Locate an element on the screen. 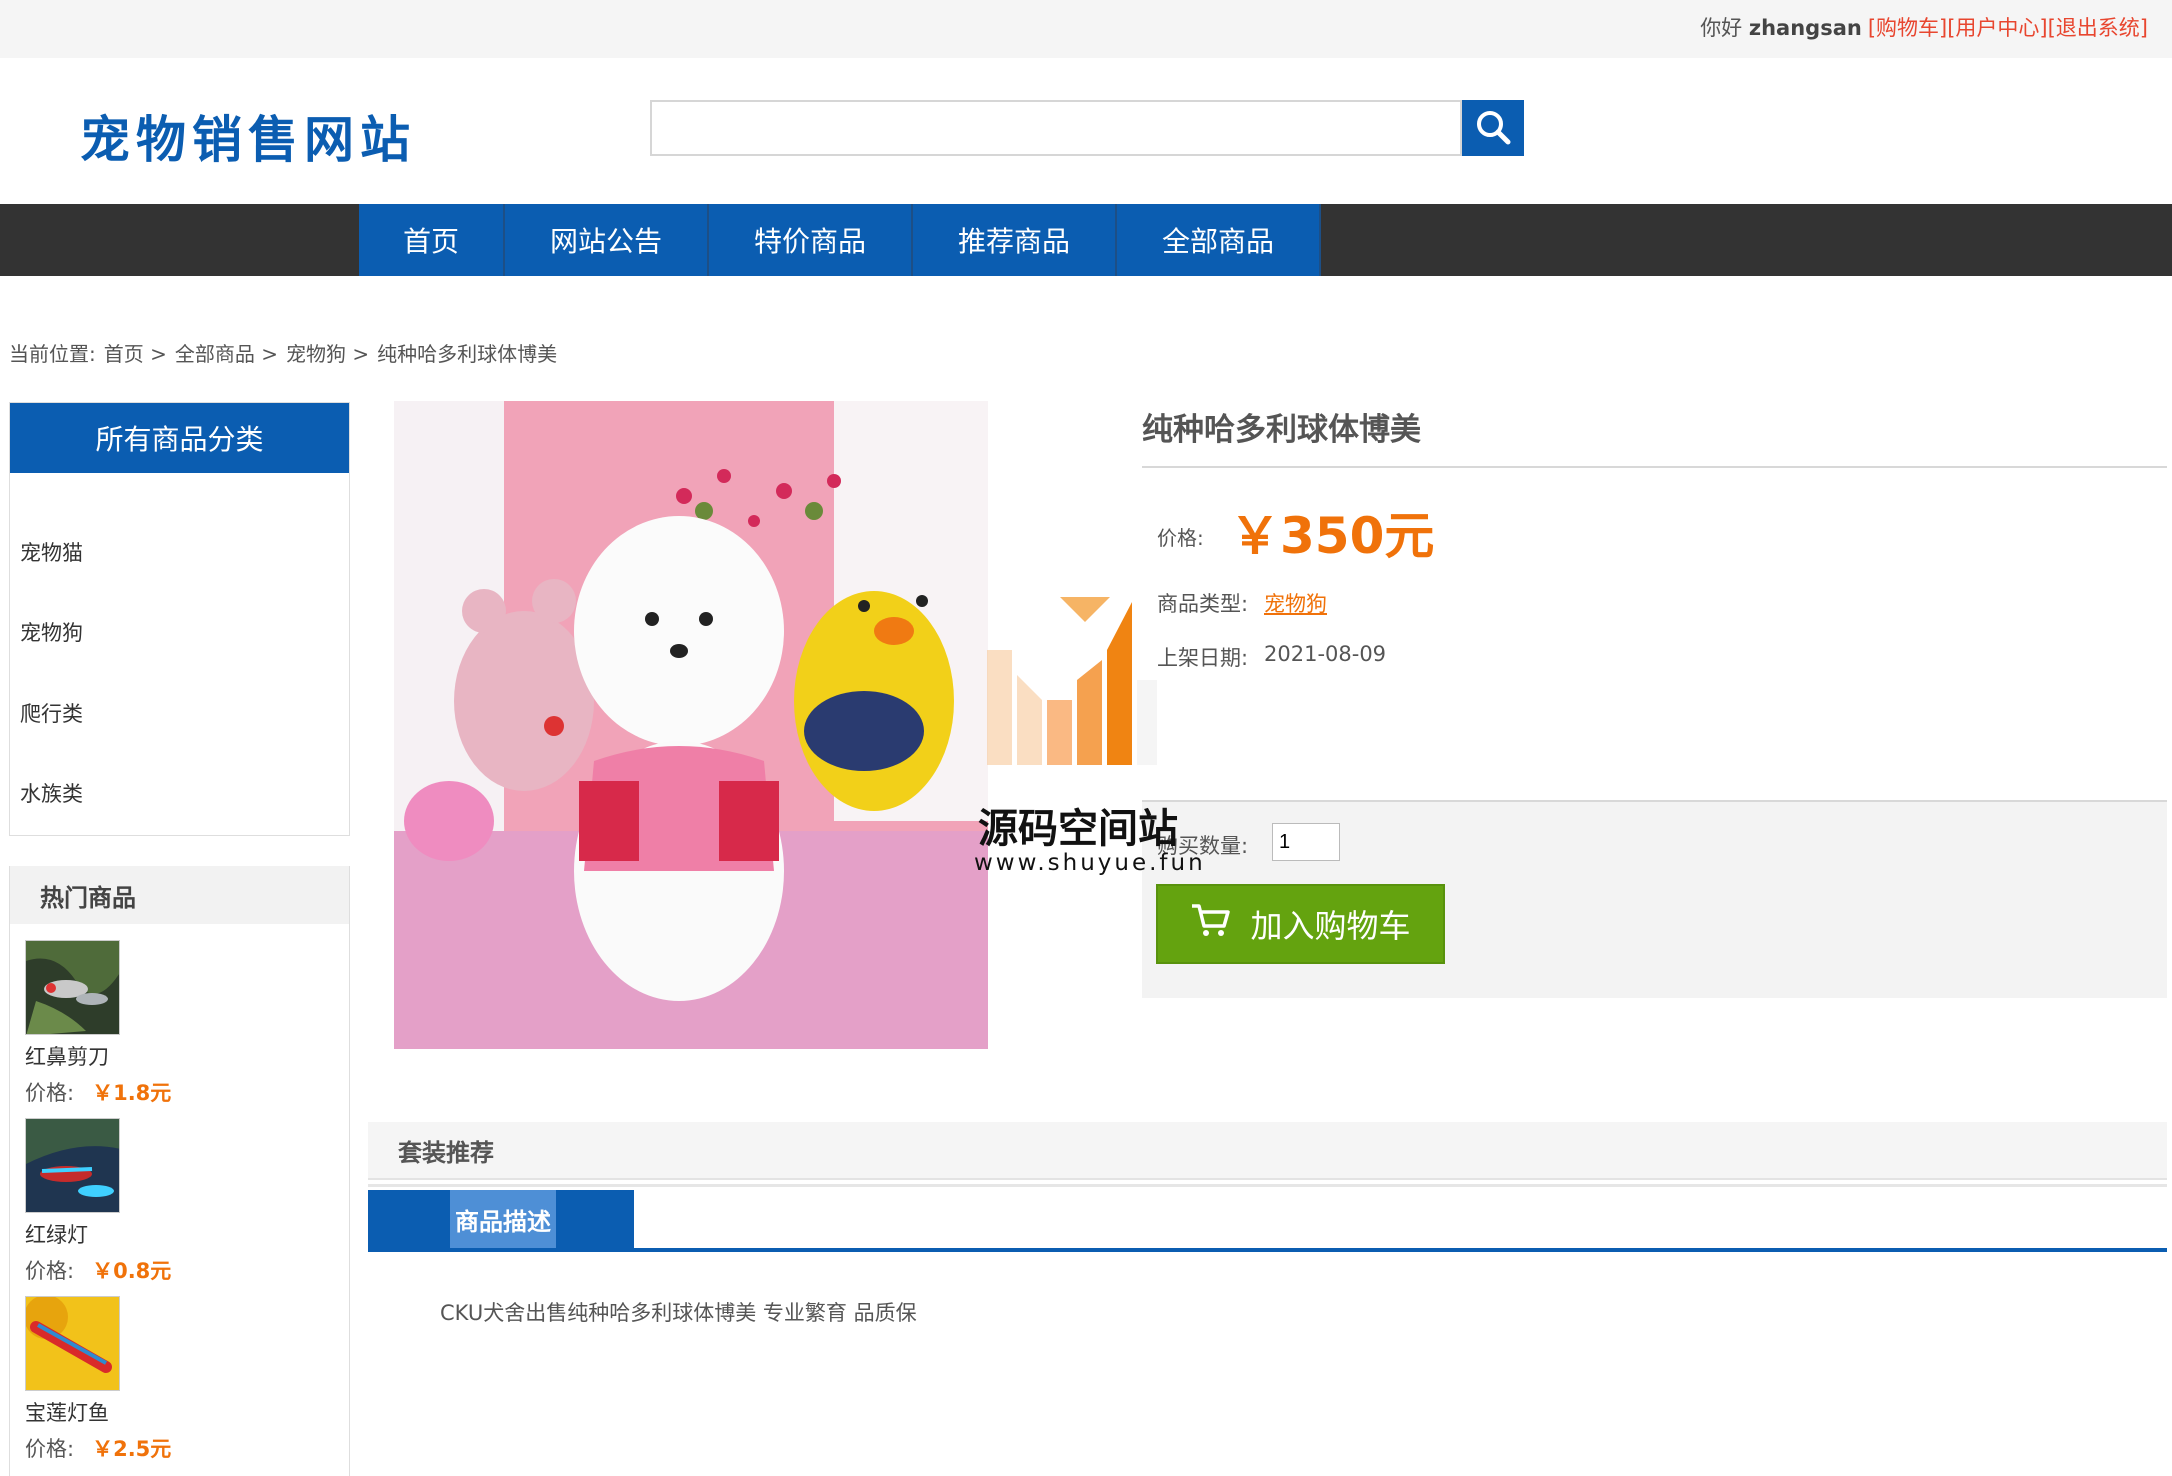  type-link: 宠物狗 is located at coordinates (1295, 603).